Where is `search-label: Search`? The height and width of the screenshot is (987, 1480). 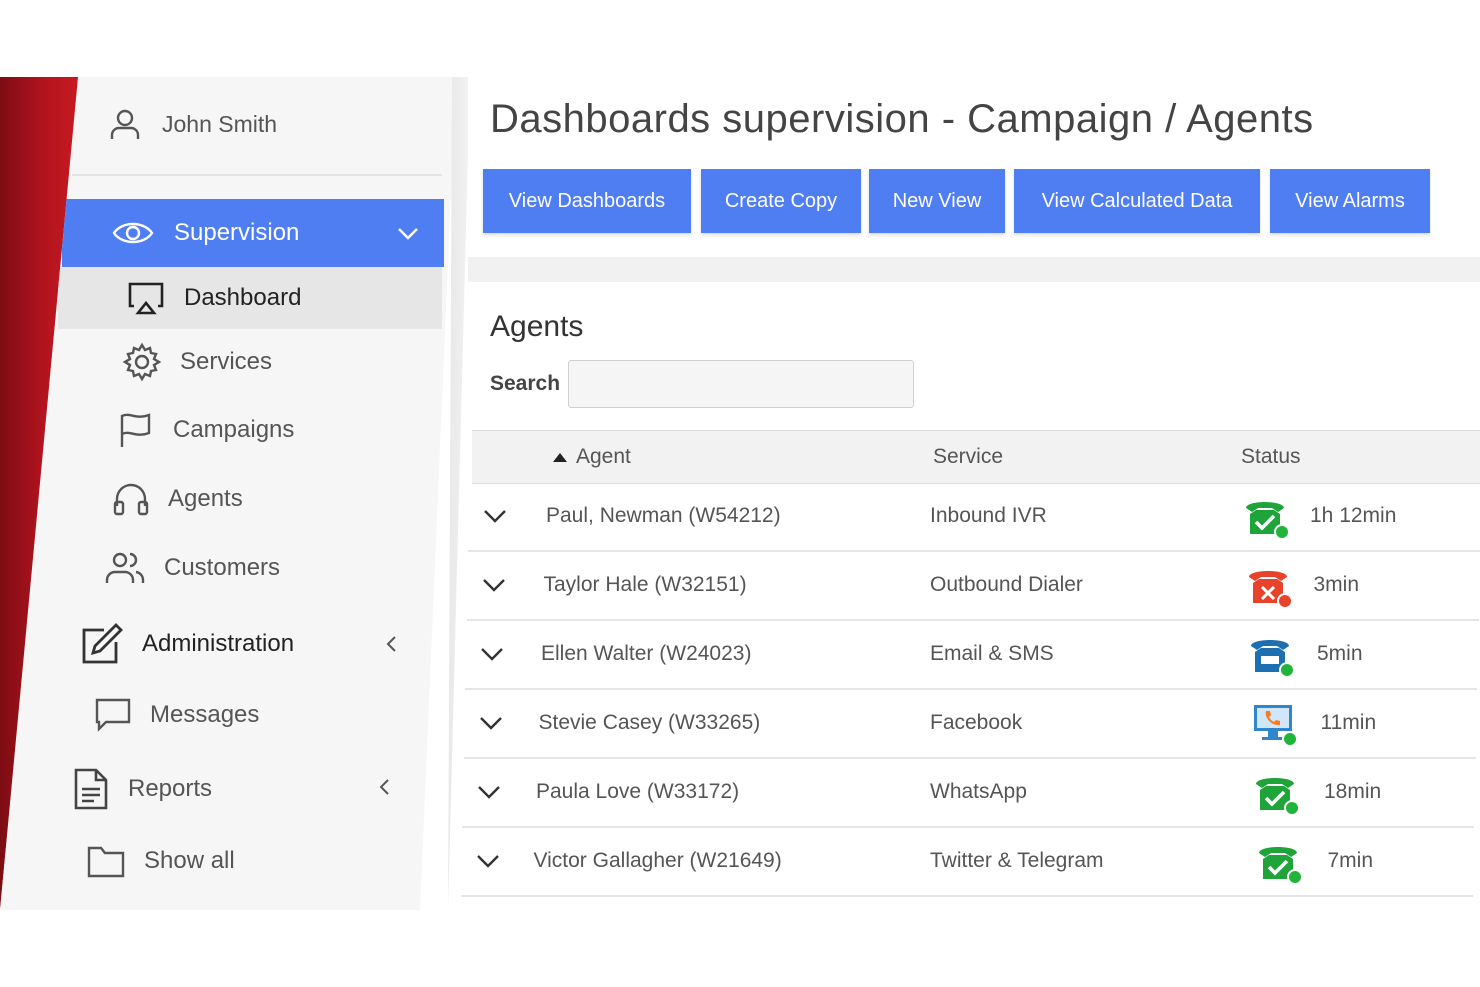
search-label: Search is located at coordinates (525, 383).